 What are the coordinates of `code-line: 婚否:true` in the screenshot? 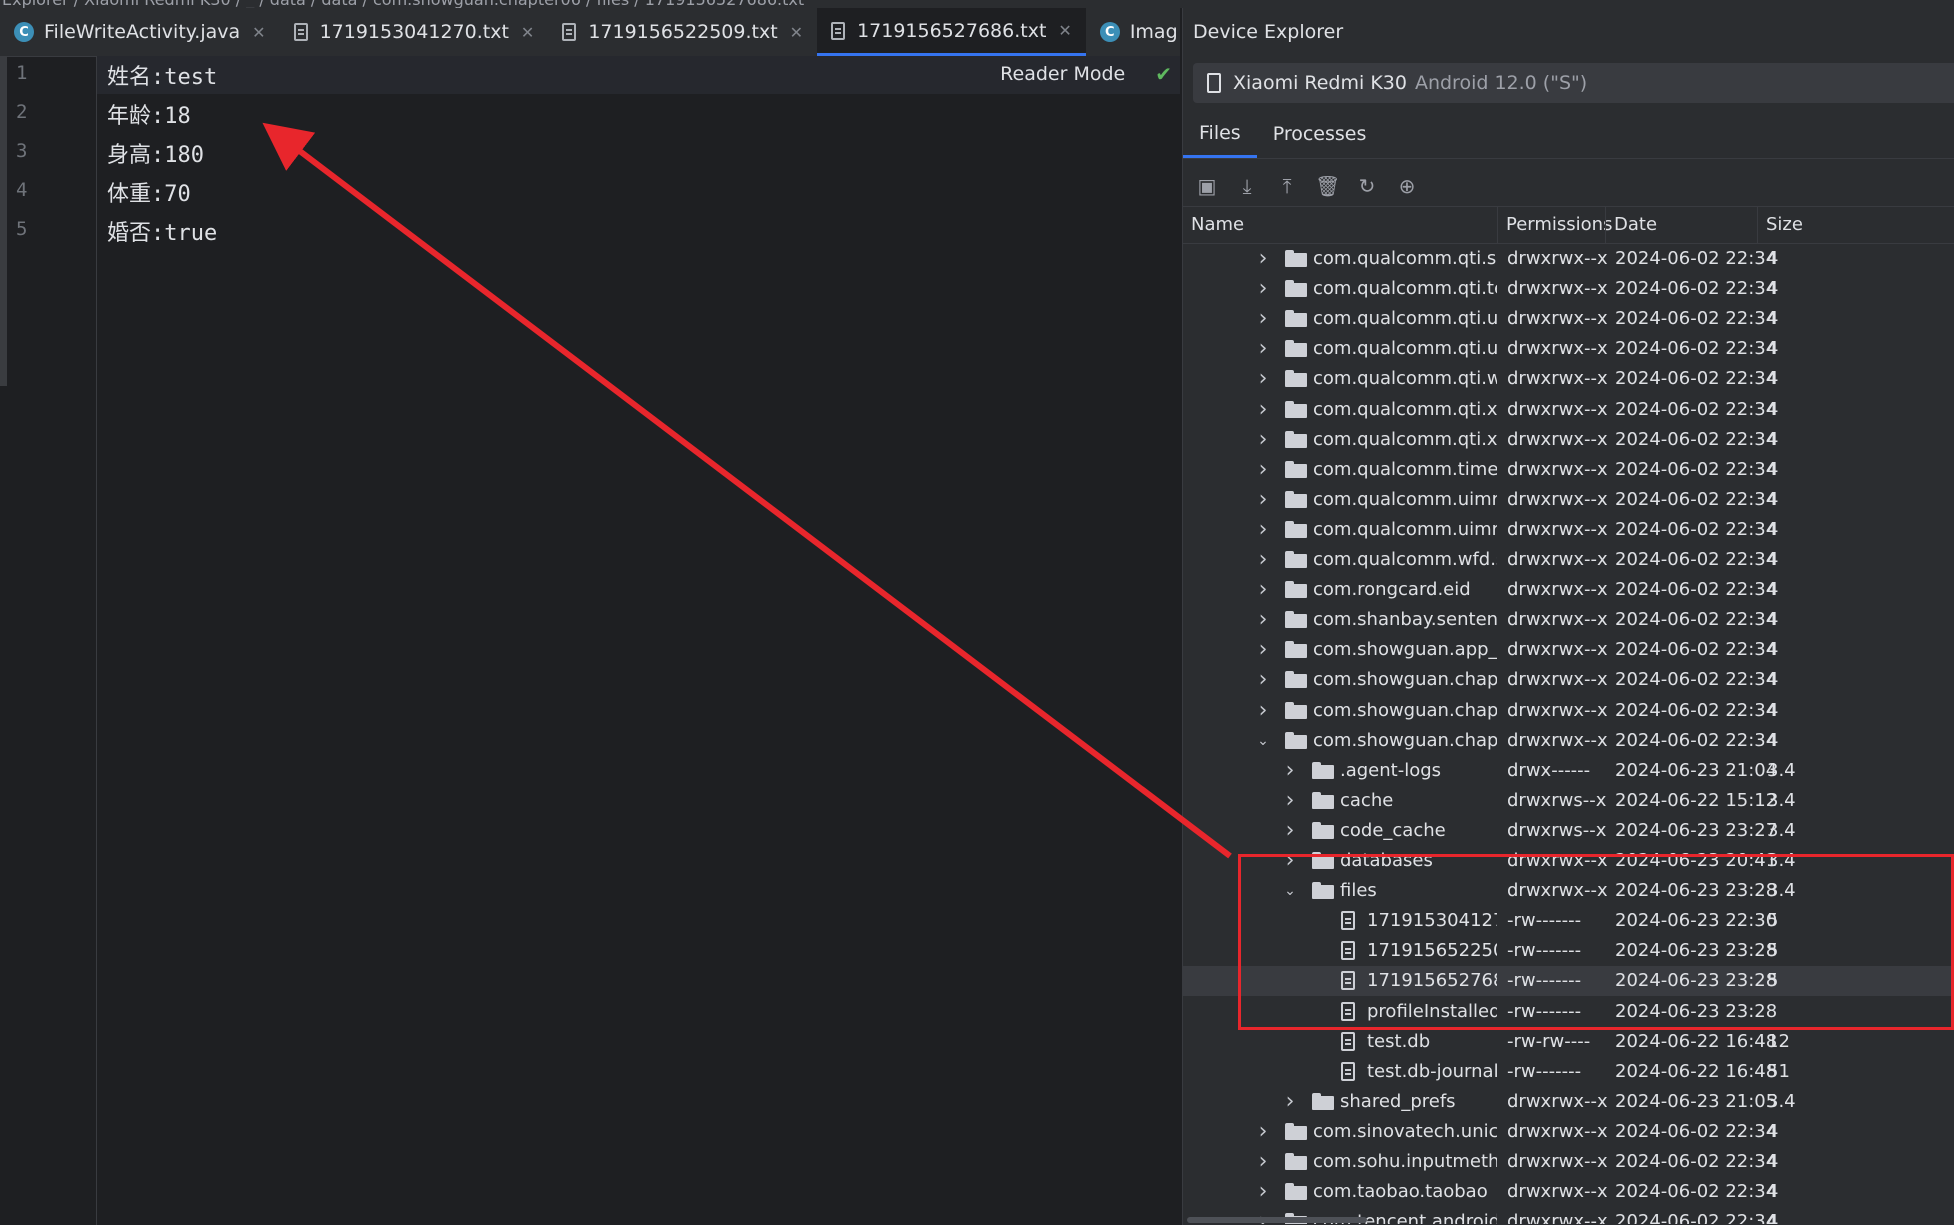 It's located at (162, 231).